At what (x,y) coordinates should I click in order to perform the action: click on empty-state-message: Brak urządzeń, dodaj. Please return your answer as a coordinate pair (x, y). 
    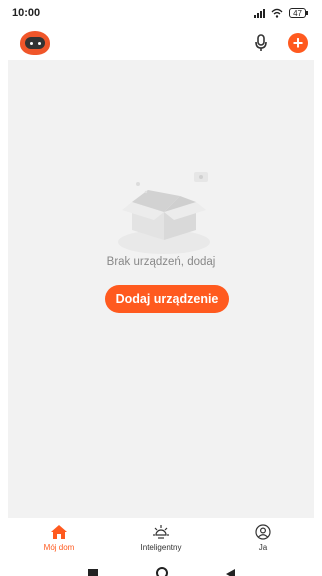
    Looking at the image, I should click on (161, 262).